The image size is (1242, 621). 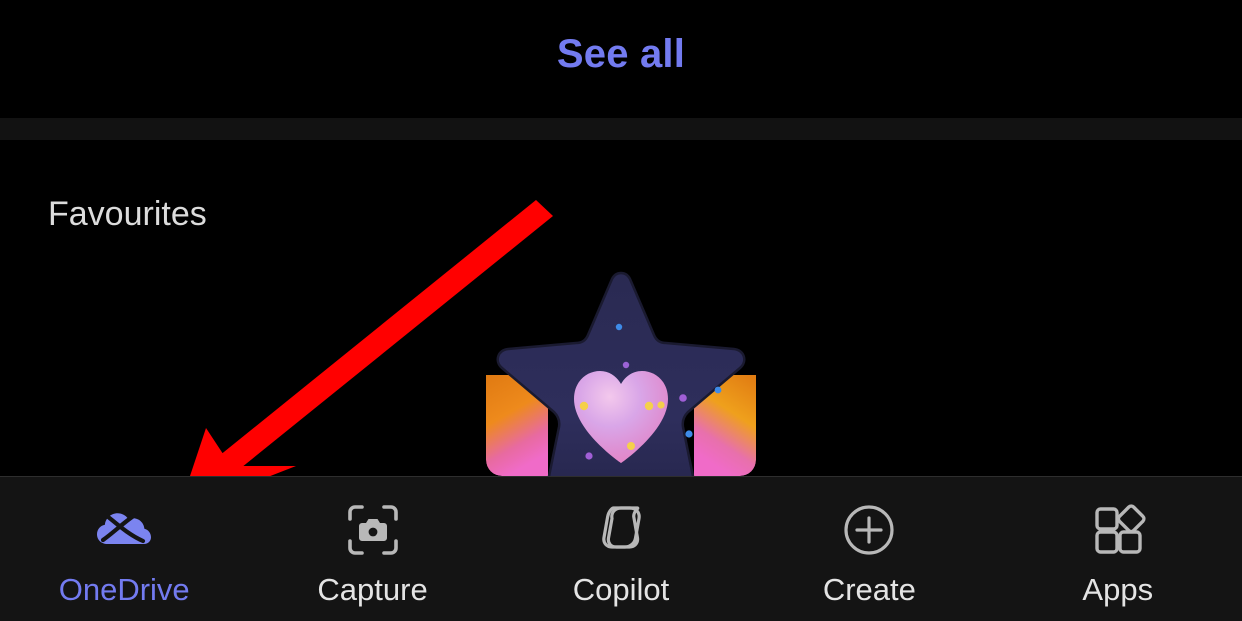 I want to click on nav-item-copilot: Copilot, so click(x=621, y=549).